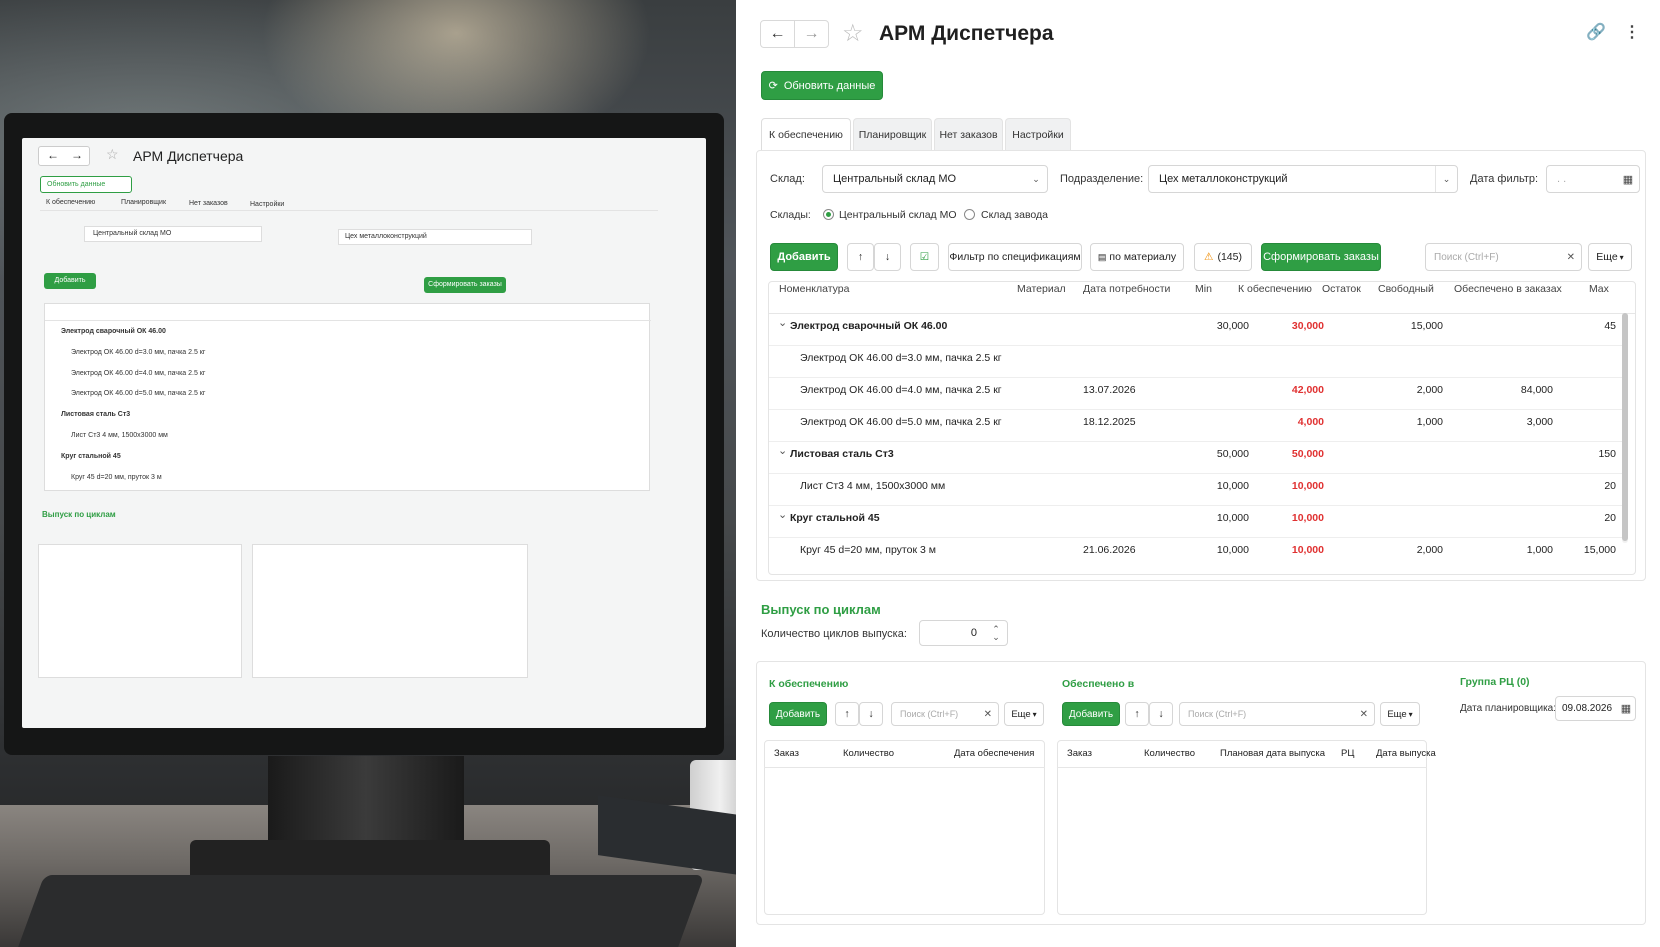 Image resolution: width=1660 pixels, height=947 pixels. I want to click on cell-max: 45, so click(1610, 326).